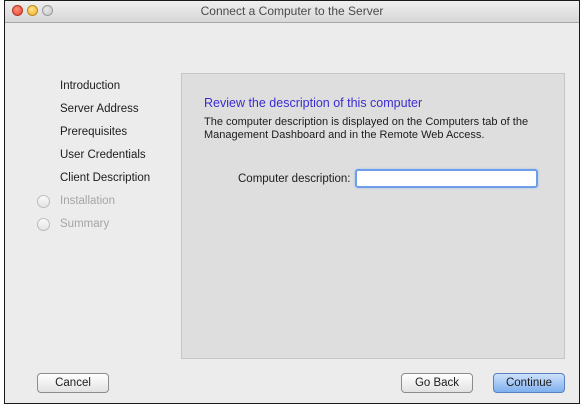 This screenshot has height=408, width=584. Describe the element at coordinates (529, 383) in the screenshot. I see `continue-button: Continue` at that location.